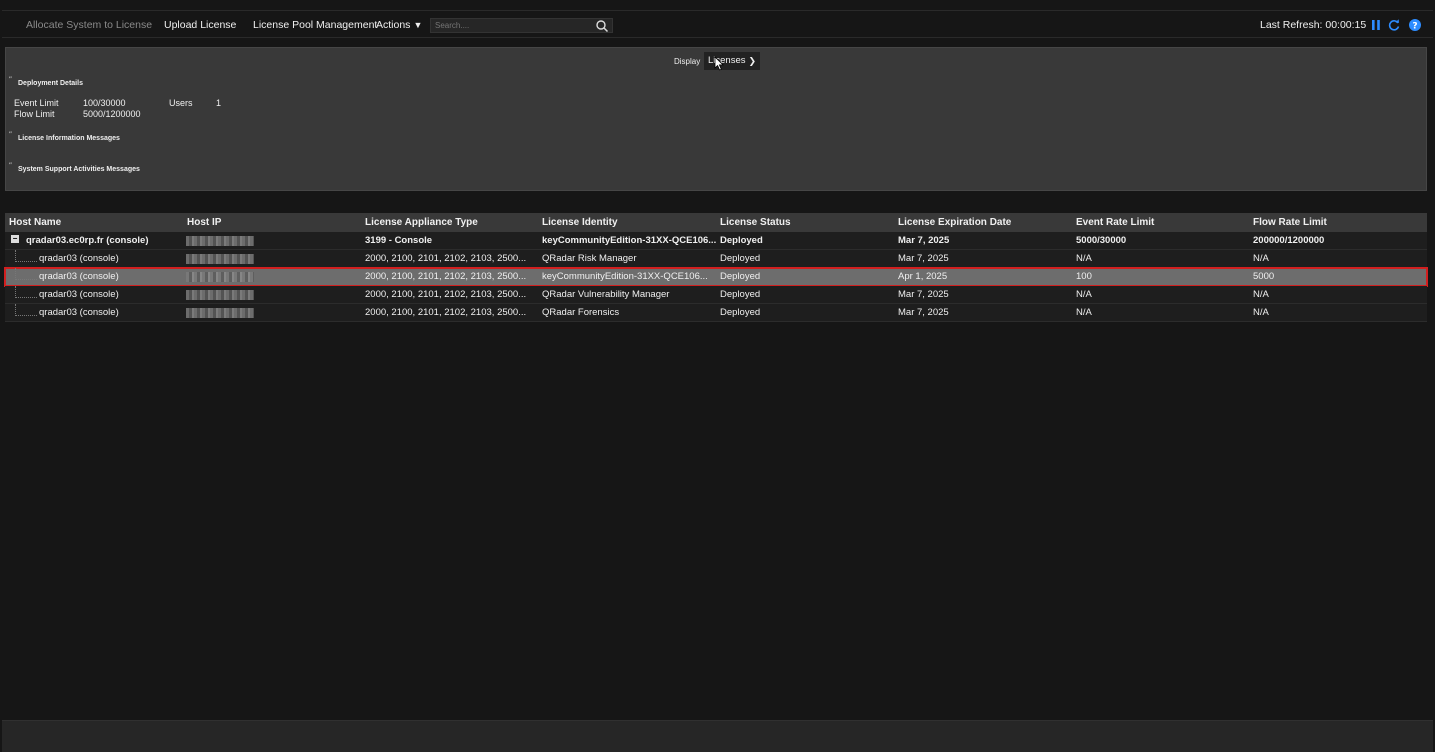 The height and width of the screenshot is (752, 1435). What do you see at coordinates (589, 258) in the screenshot?
I see `license-identity-cell: QRadar Risk Manager` at bounding box center [589, 258].